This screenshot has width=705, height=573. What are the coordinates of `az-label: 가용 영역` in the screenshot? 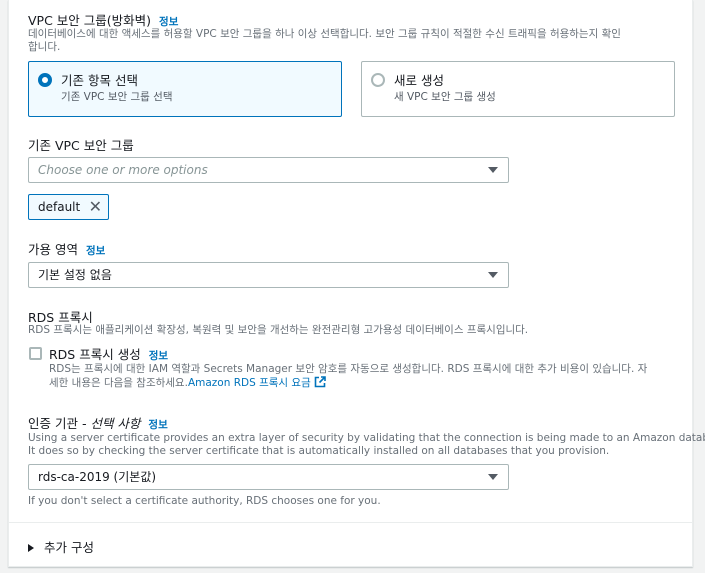 It's located at (53, 249).